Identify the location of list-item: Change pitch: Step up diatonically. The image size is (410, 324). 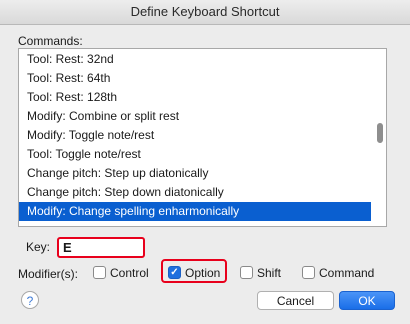
(195, 173).